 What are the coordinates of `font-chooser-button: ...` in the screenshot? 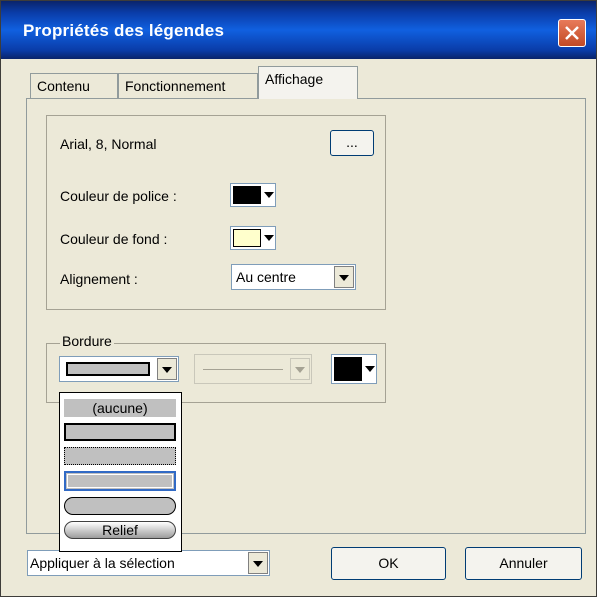 It's located at (352, 143).